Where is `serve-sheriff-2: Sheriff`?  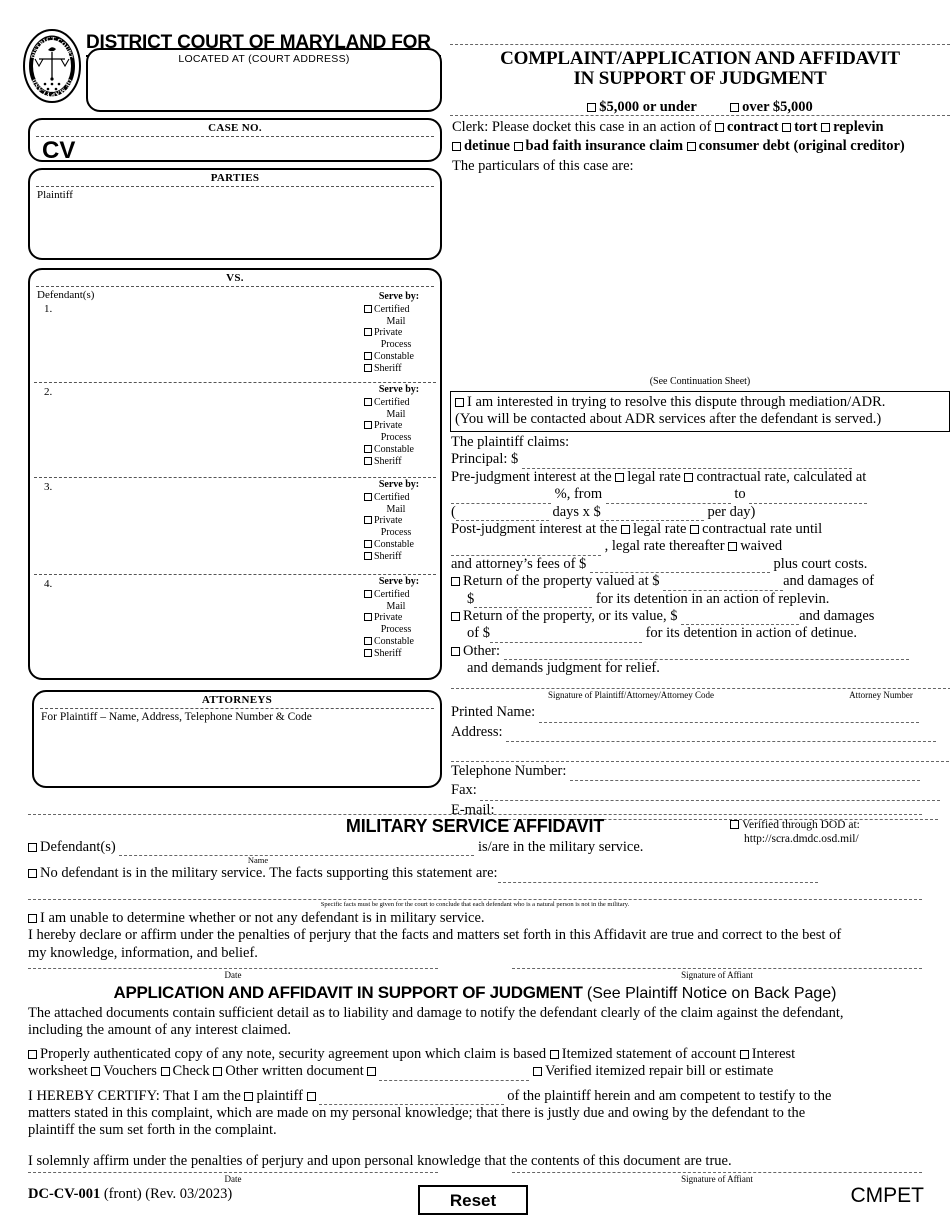 serve-sheriff-2: Sheriff is located at coordinates (383, 461).